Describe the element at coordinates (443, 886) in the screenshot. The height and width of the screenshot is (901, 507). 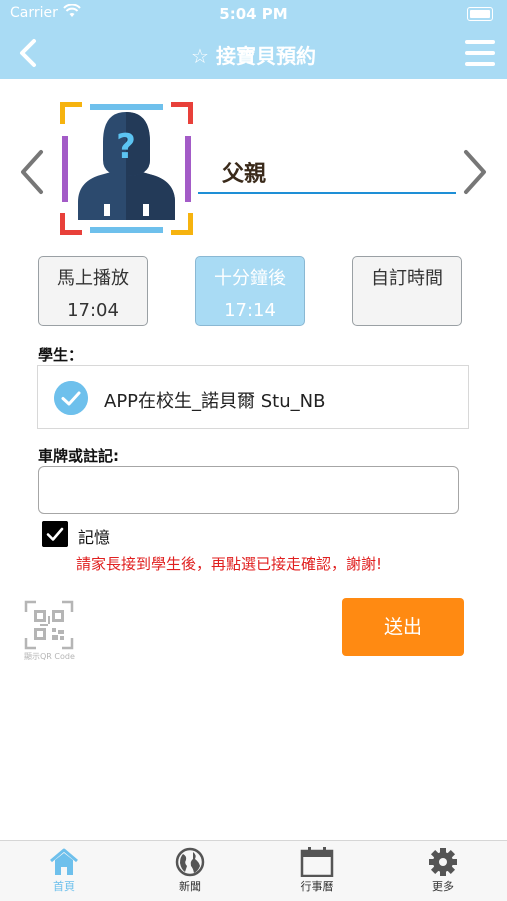
I see `tab-label: 更多` at that location.